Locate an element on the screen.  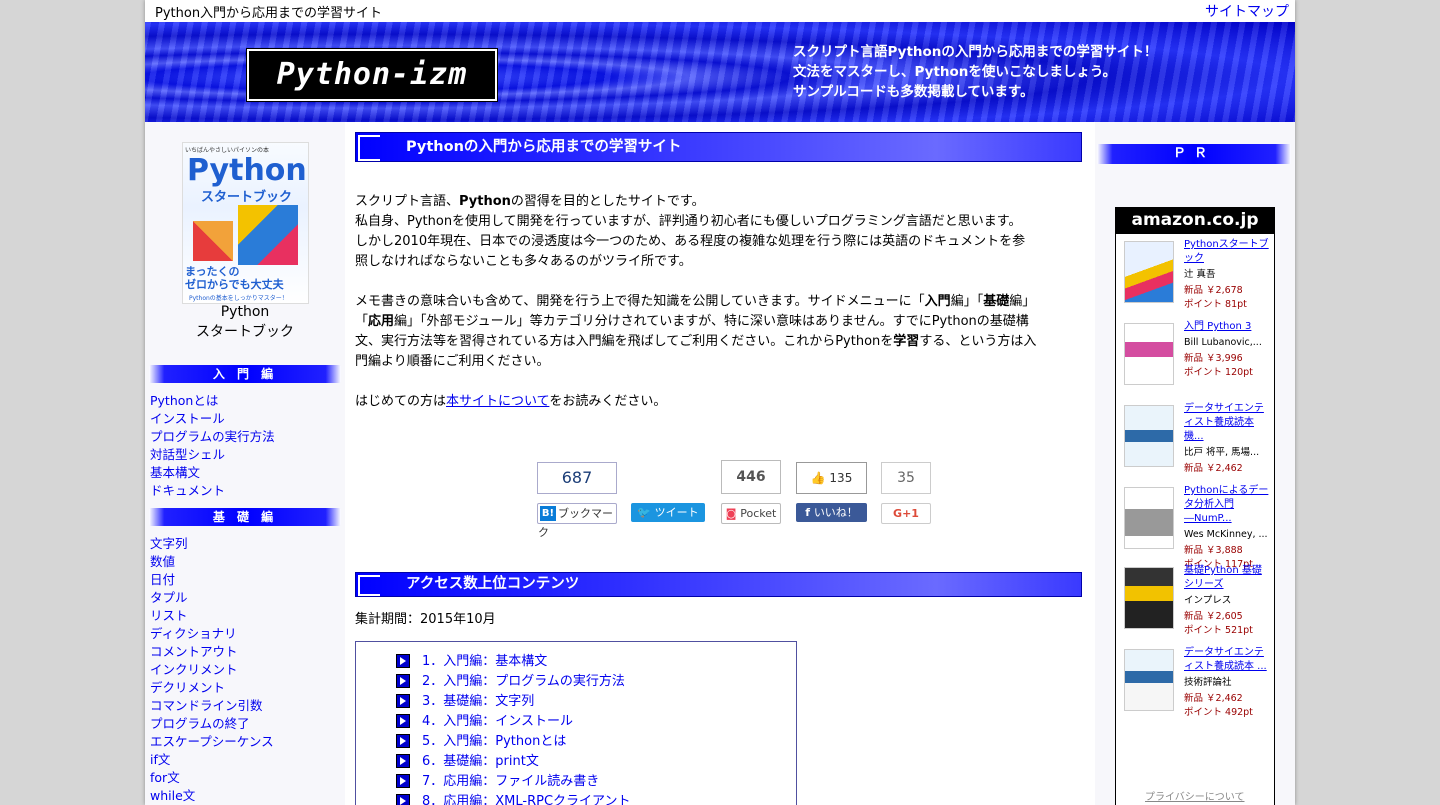
gplus-button: G+1 is located at coordinates (906, 513).